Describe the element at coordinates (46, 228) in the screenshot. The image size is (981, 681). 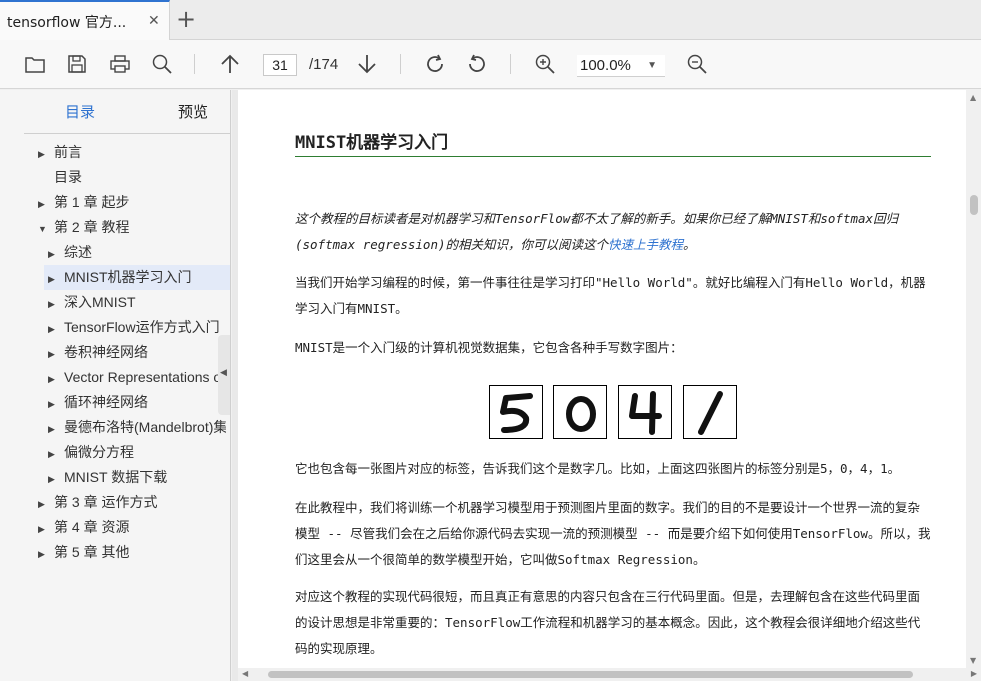
I see `collapse-arrow-icon: ▼` at that location.